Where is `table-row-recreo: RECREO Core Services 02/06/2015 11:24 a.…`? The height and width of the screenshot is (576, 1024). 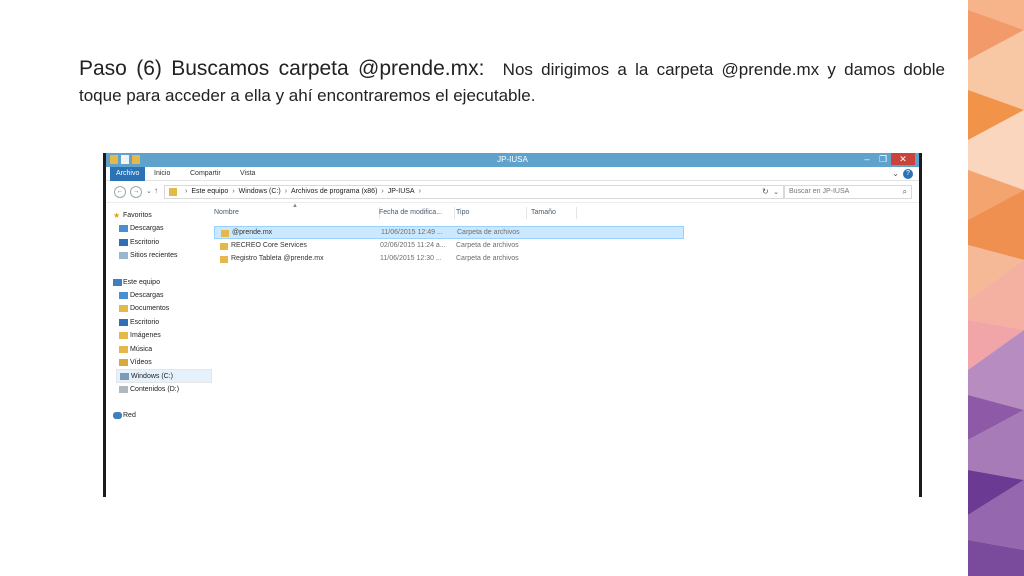
table-row-recreo: RECREO Core Services 02/06/2015 11:24 a.… is located at coordinates (449, 246).